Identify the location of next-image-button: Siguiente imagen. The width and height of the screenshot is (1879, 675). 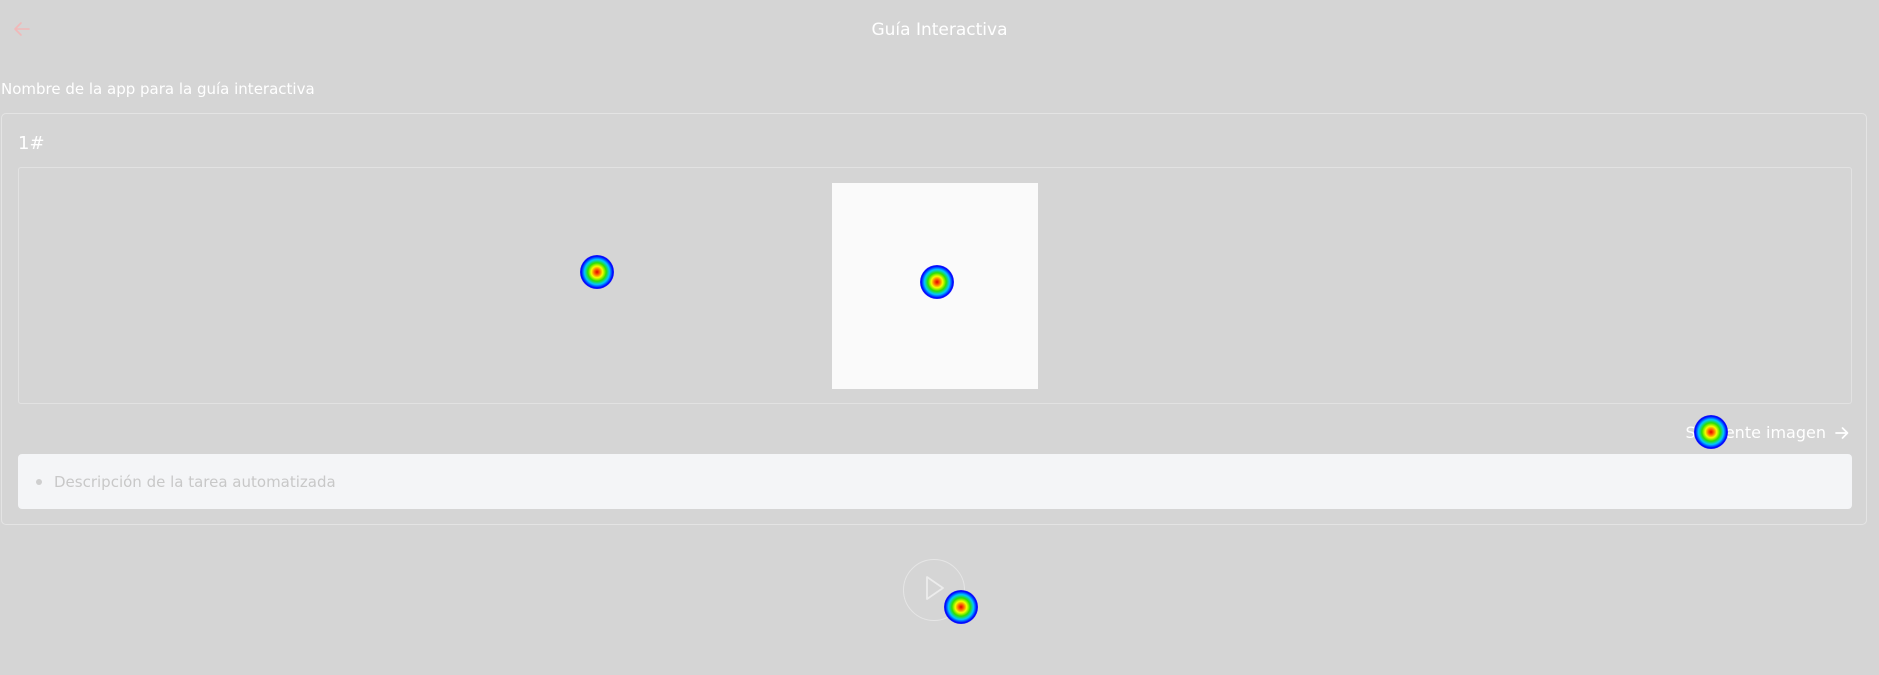
(1767, 432).